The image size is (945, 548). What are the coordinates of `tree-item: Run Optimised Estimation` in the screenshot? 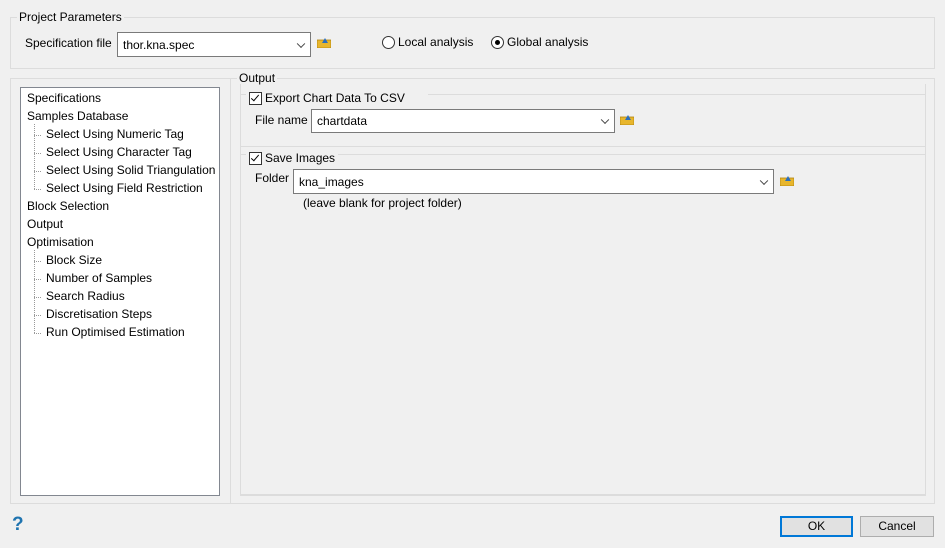 It's located at (115, 332).